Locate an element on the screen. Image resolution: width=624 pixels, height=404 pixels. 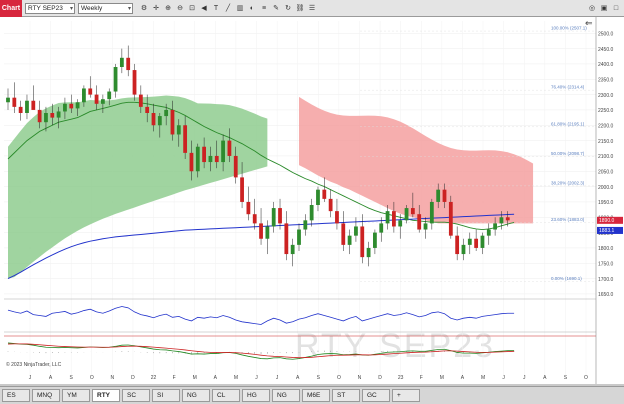
time-tick-label: A is located at coordinates (51, 378).